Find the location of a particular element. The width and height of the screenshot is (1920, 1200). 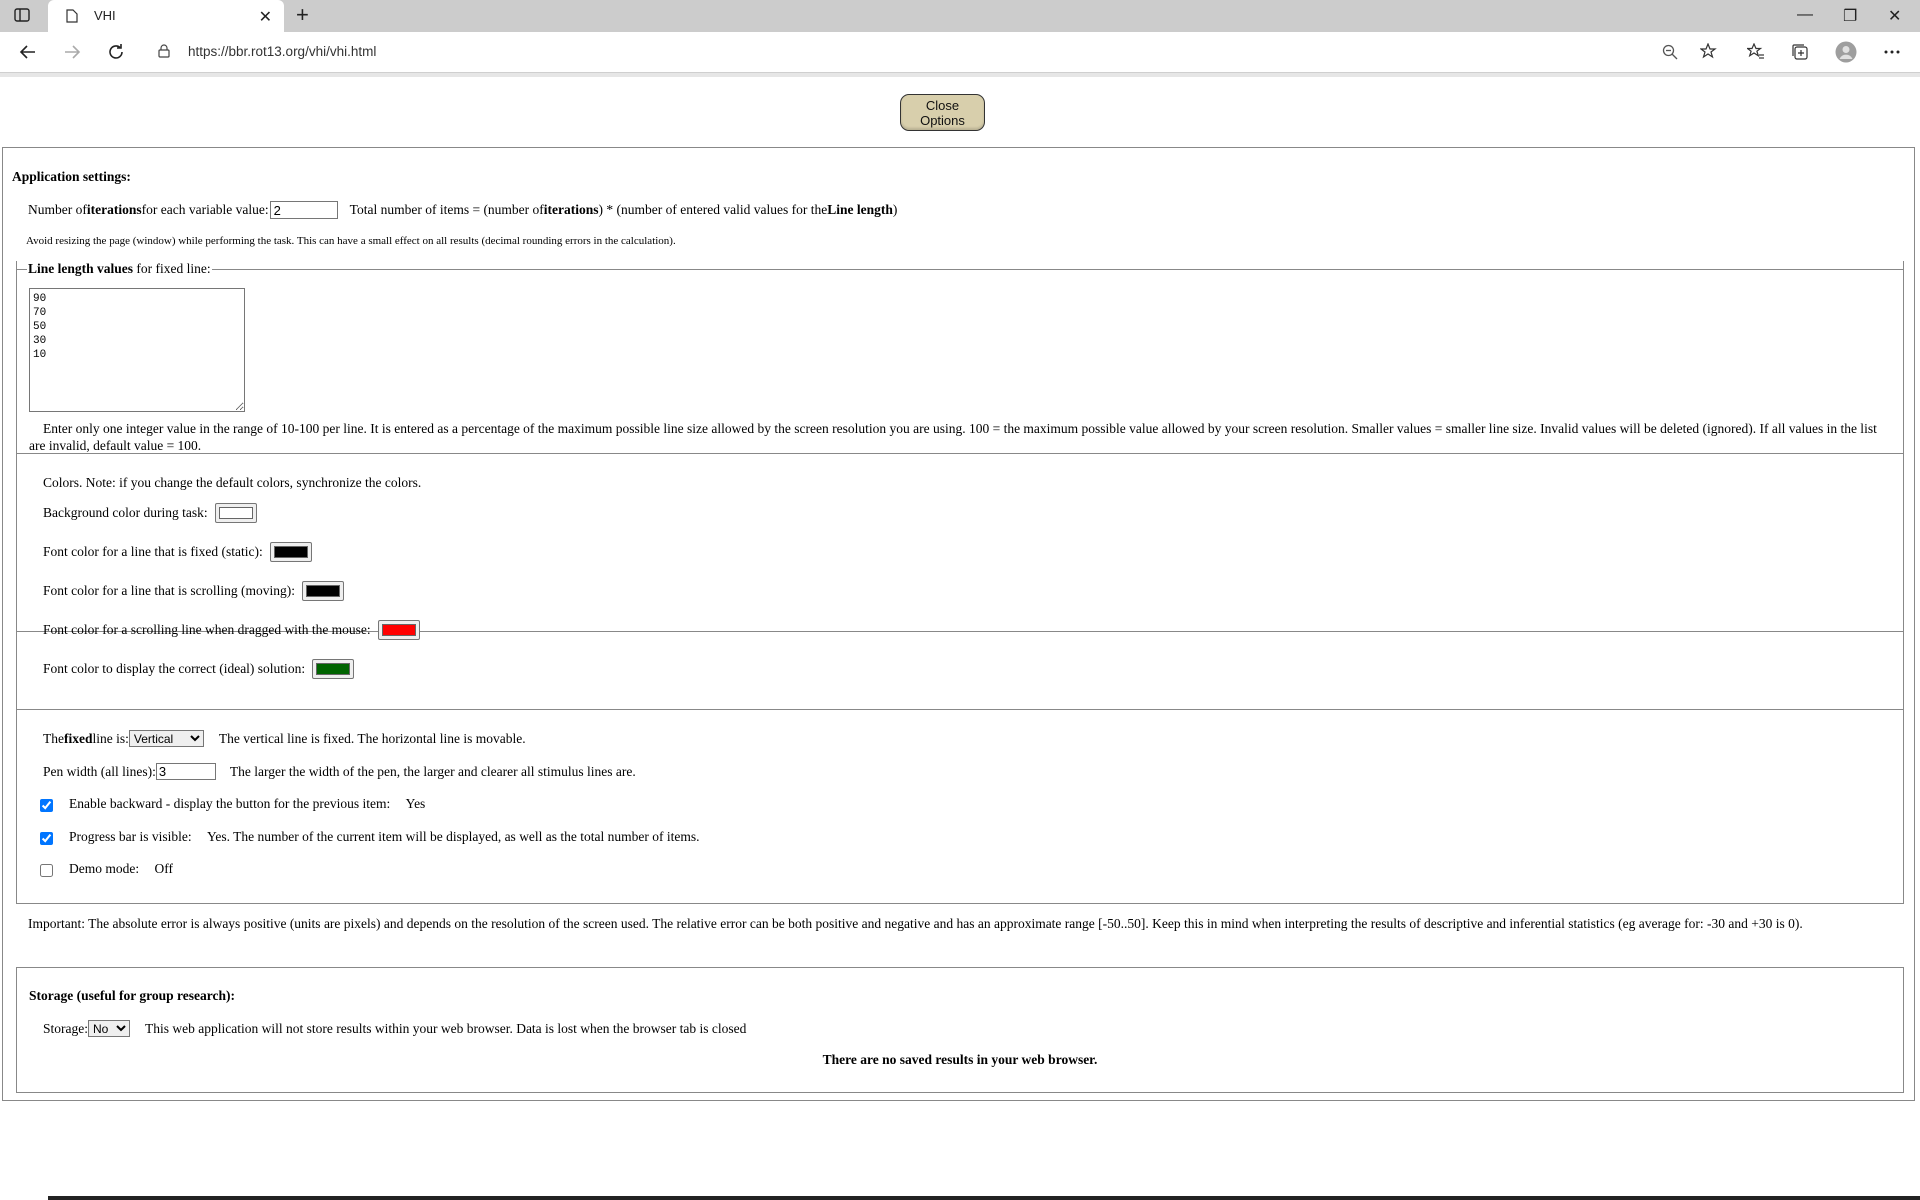

demo-checkbox is located at coordinates (46, 870).